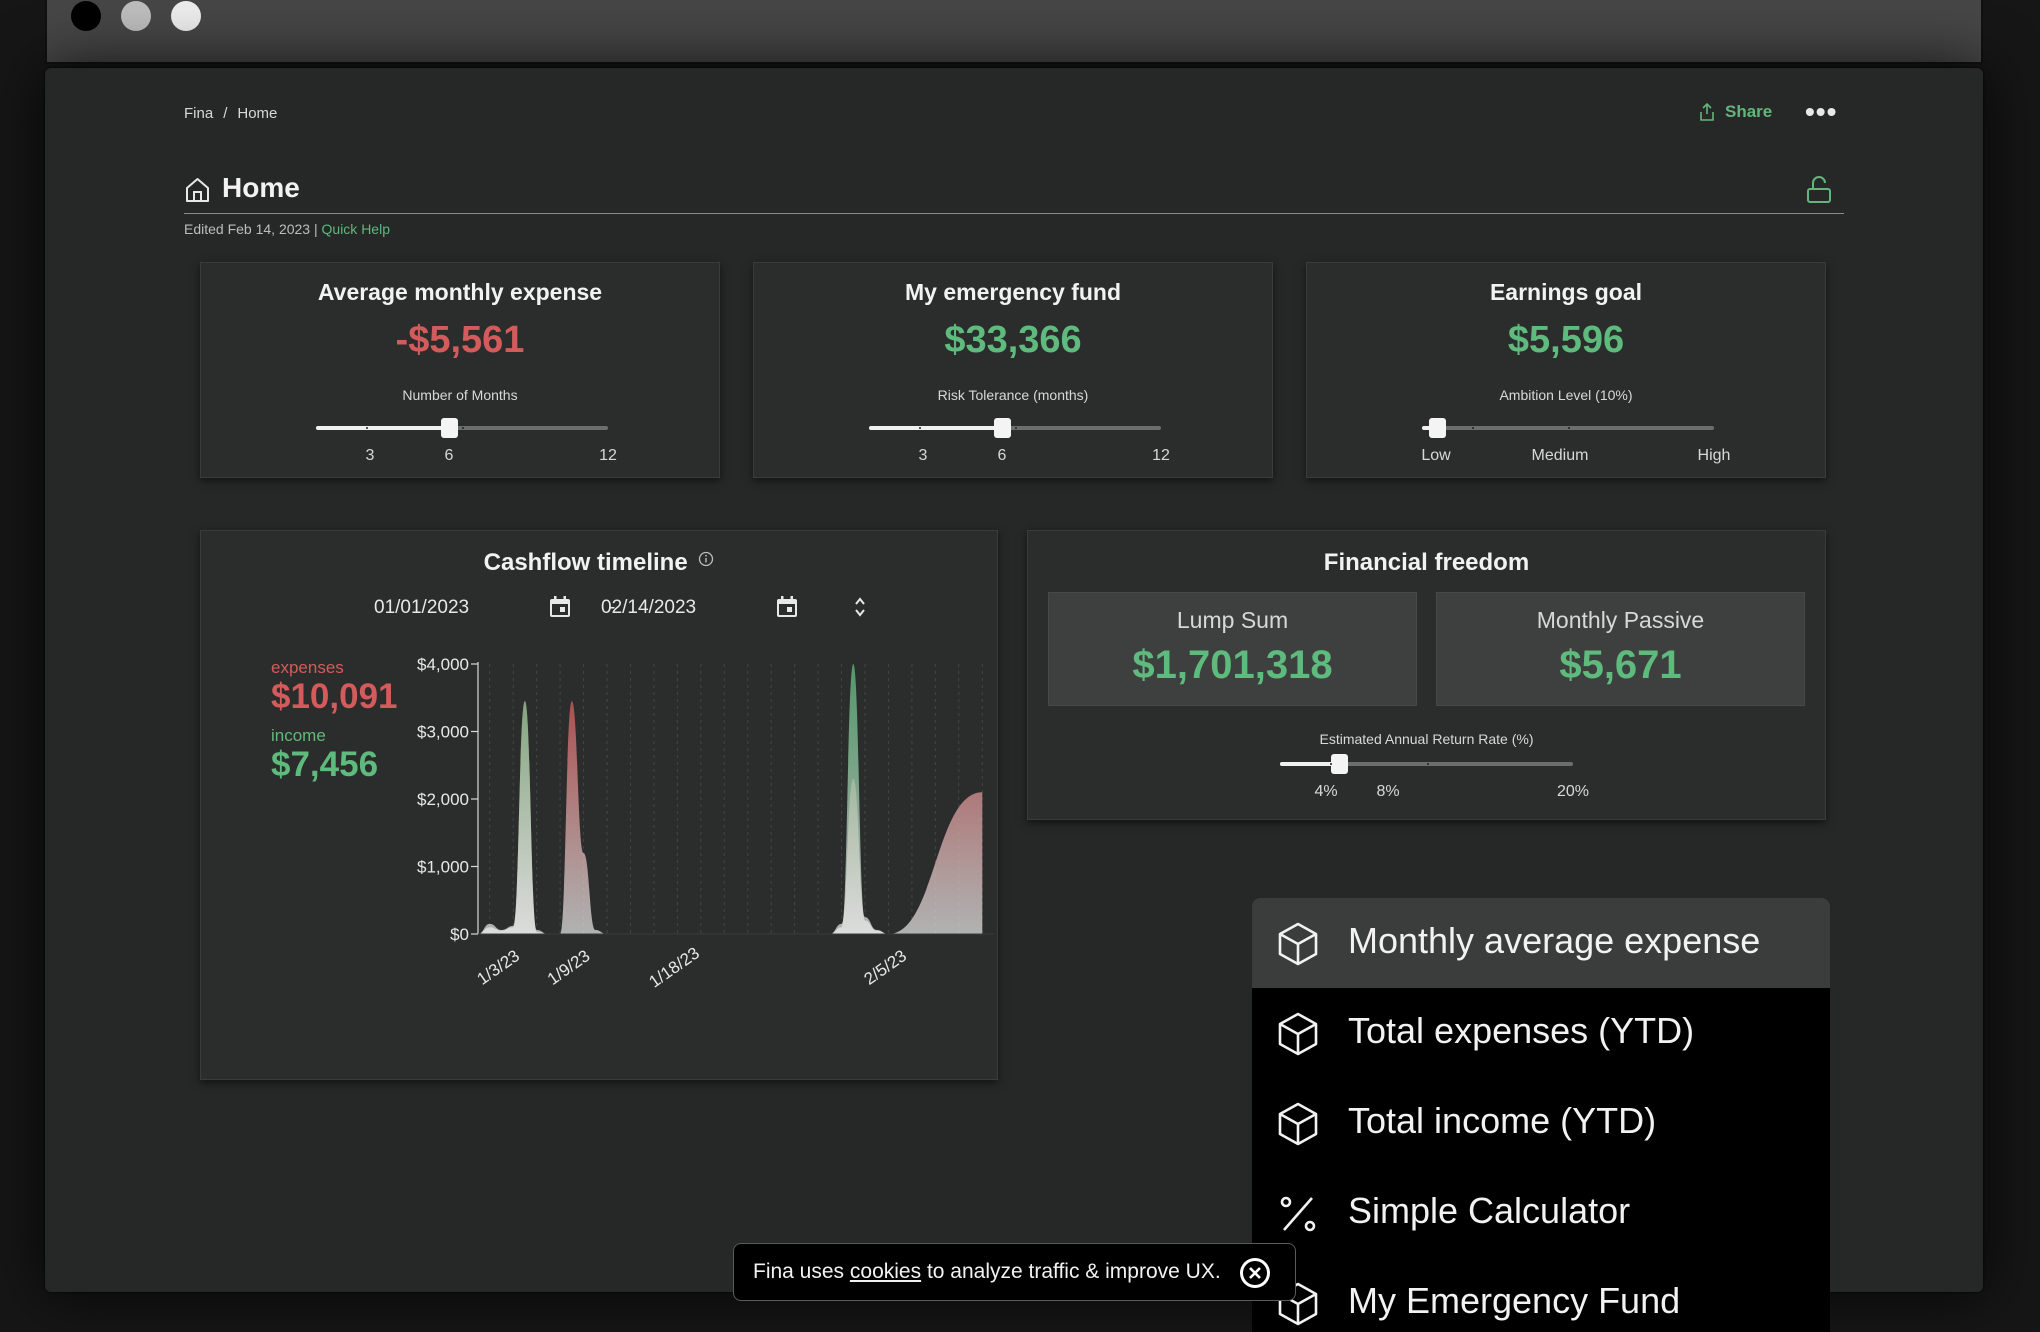 This screenshot has width=2040, height=1332. What do you see at coordinates (1714, 455) in the screenshot?
I see `slider-tick: High` at bounding box center [1714, 455].